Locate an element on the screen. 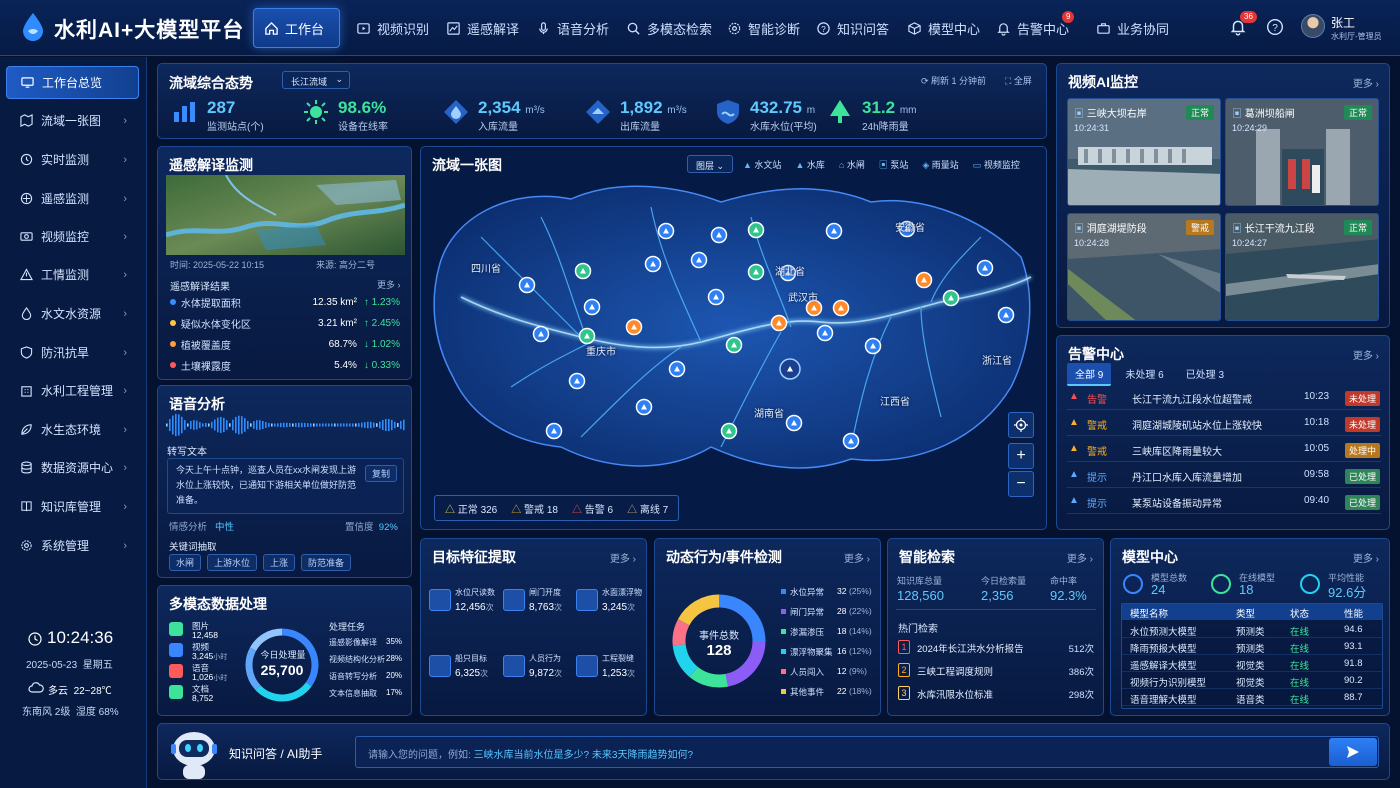 The image size is (1400, 788). map-layer-toggle: ▭ 视频监控 is located at coordinates (996, 164).